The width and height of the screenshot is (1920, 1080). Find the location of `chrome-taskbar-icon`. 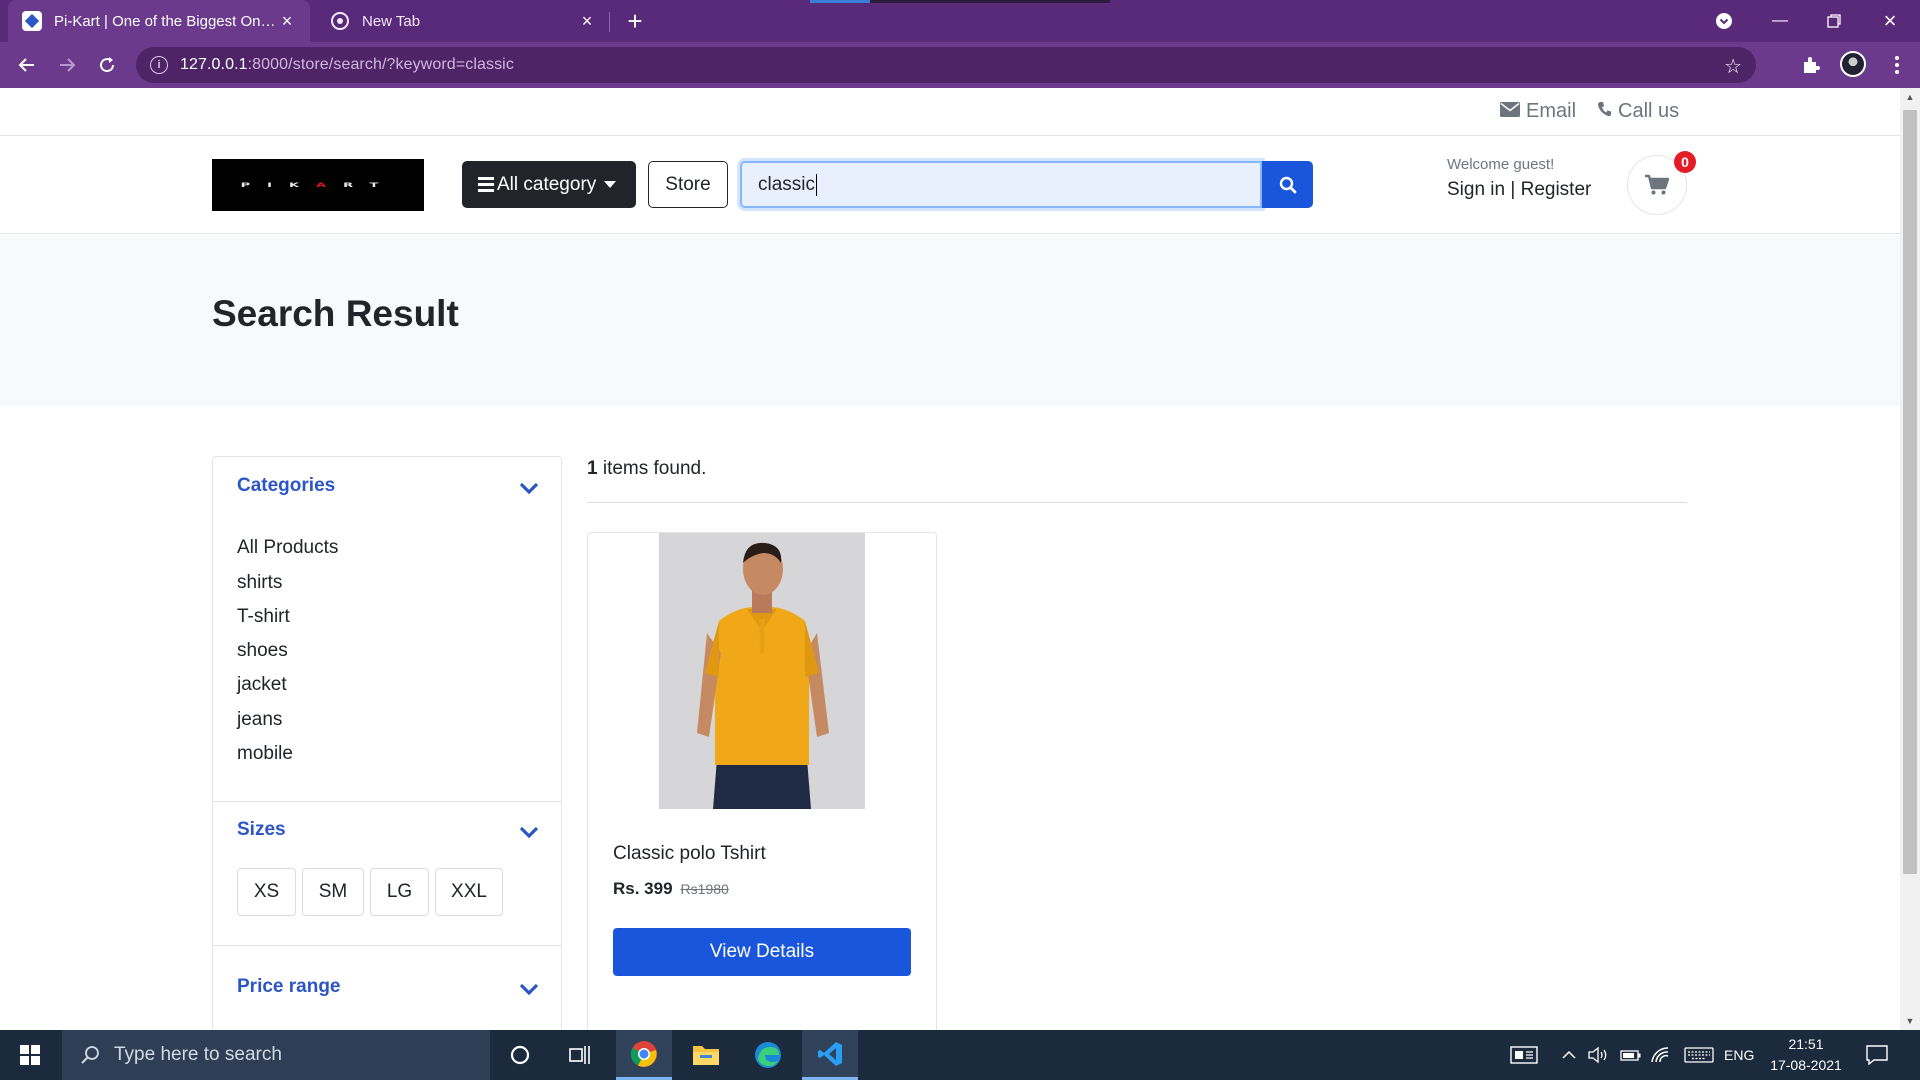

chrome-taskbar-icon is located at coordinates (644, 1055).